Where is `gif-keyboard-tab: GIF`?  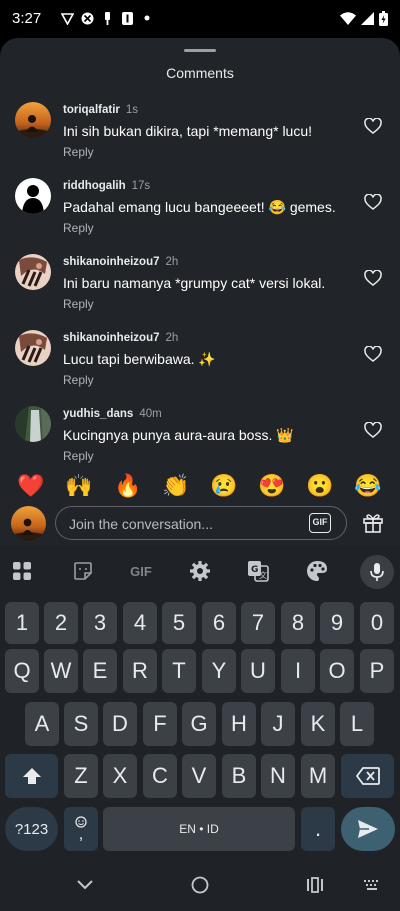
gif-keyboard-tab: GIF is located at coordinates (141, 571).